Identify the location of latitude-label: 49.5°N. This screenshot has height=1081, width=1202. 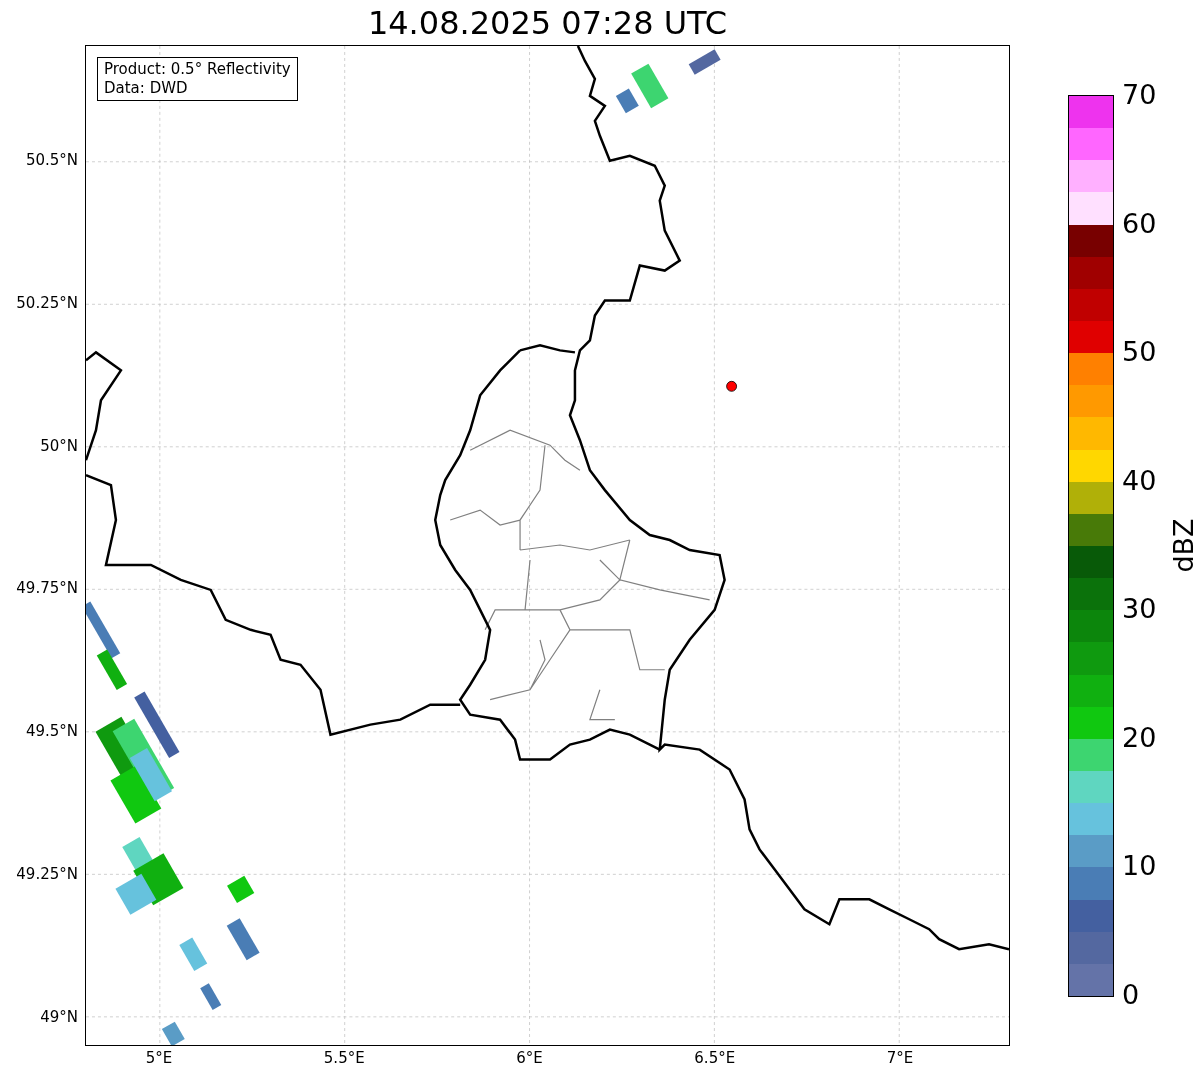
(51, 732).